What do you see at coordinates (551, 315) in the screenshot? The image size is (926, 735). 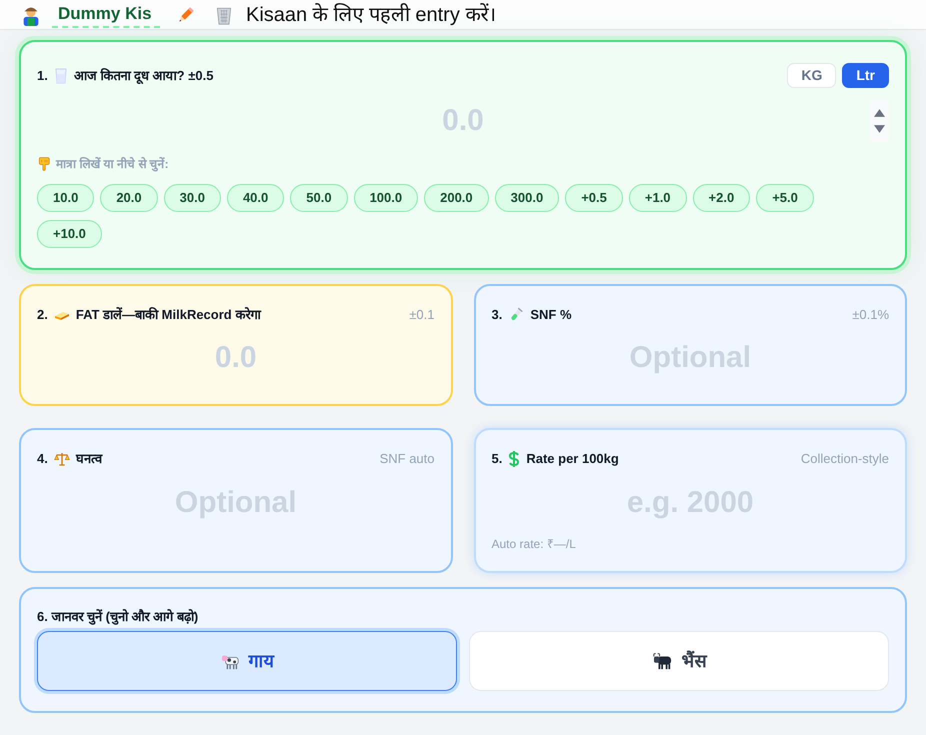 I see `field-title: SNF %` at bounding box center [551, 315].